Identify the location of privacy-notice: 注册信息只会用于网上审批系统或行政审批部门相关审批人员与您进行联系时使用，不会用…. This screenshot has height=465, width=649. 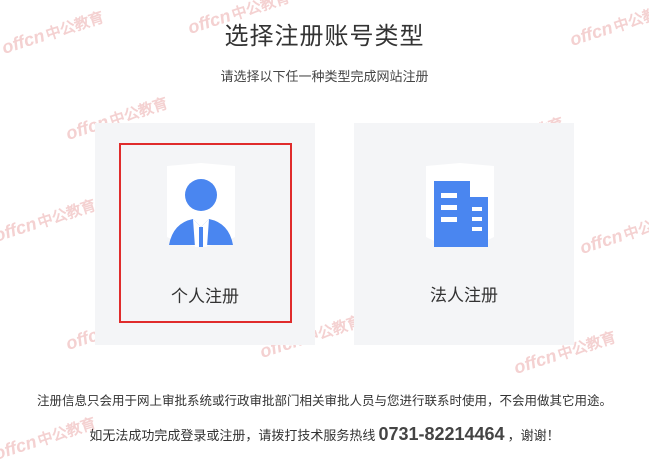
(324, 400).